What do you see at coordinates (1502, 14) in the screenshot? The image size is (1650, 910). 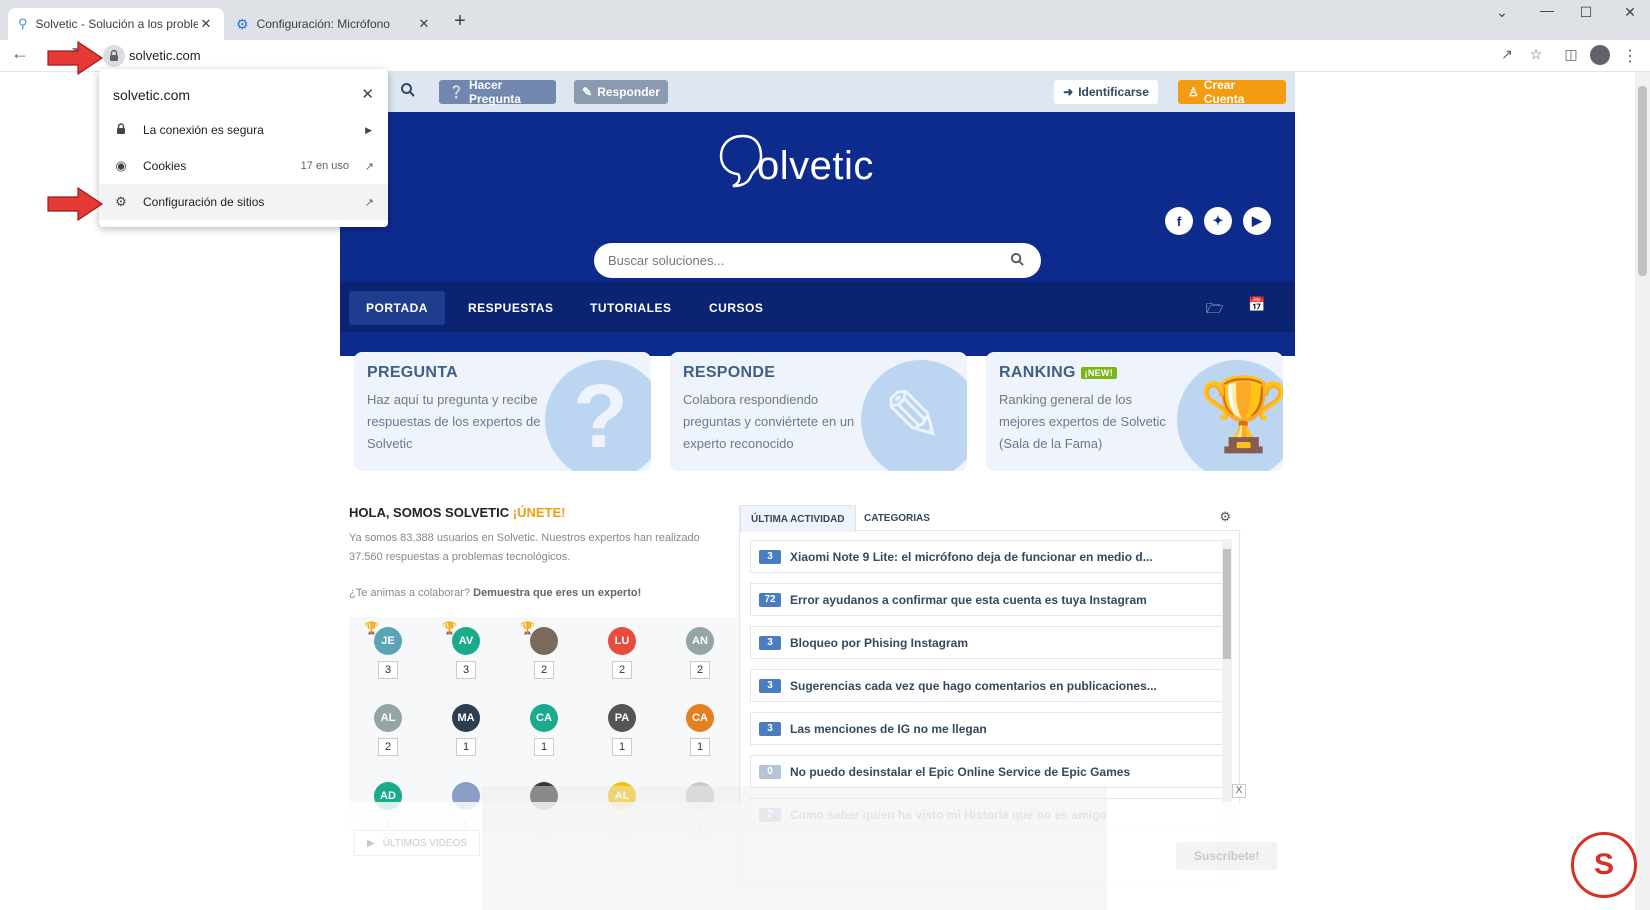 I see `minimize-button: ⌄` at bounding box center [1502, 14].